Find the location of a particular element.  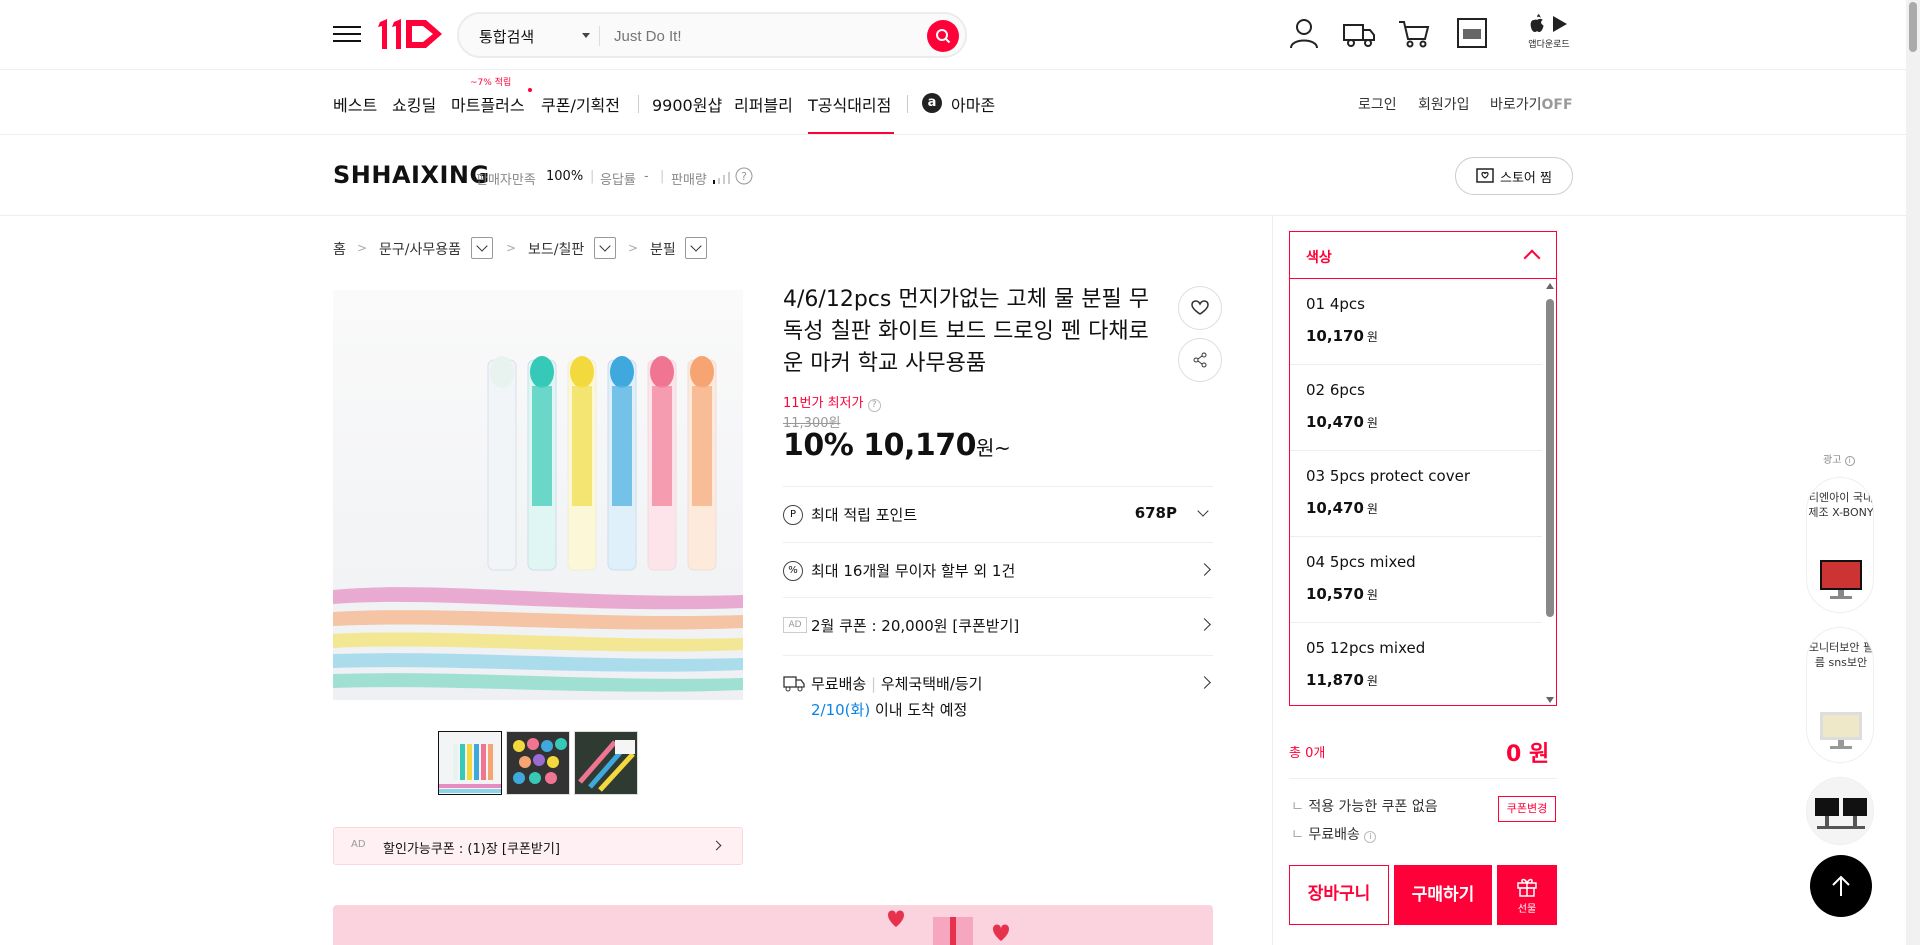

nav-coupon: 쿠폰/기획전 is located at coordinates (580, 104).